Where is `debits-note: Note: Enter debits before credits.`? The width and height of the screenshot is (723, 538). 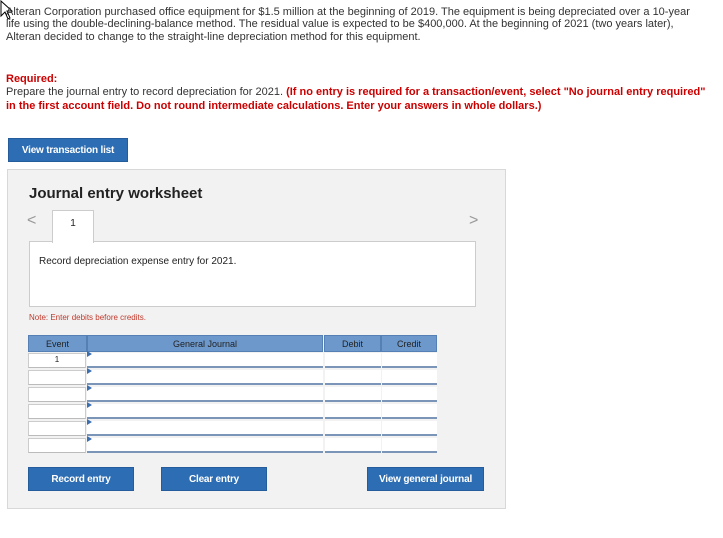 debits-note: Note: Enter debits before credits. is located at coordinates (87, 317).